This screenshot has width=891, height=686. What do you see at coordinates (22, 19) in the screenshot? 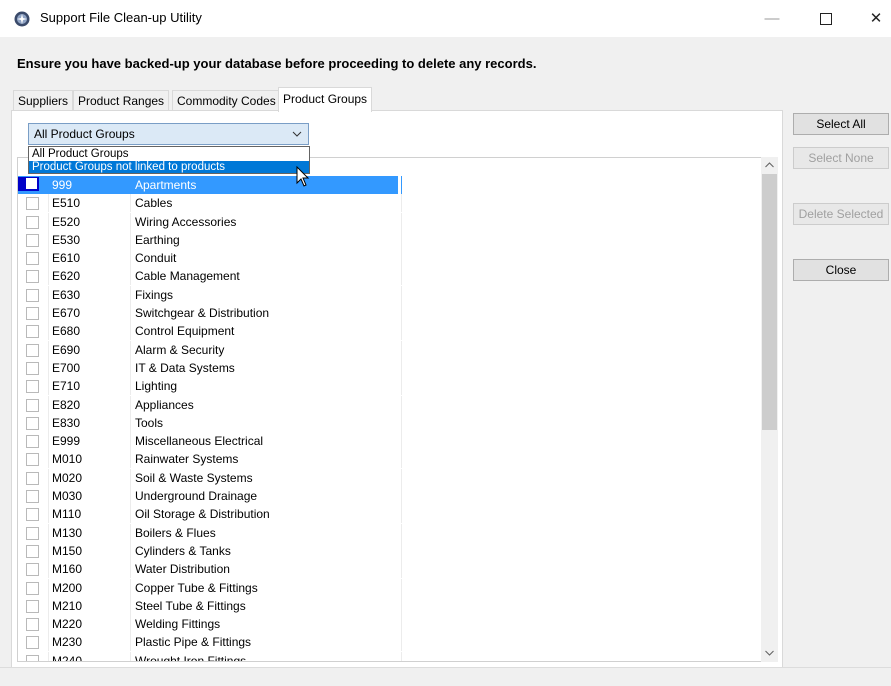
I see `app-icon` at bounding box center [22, 19].